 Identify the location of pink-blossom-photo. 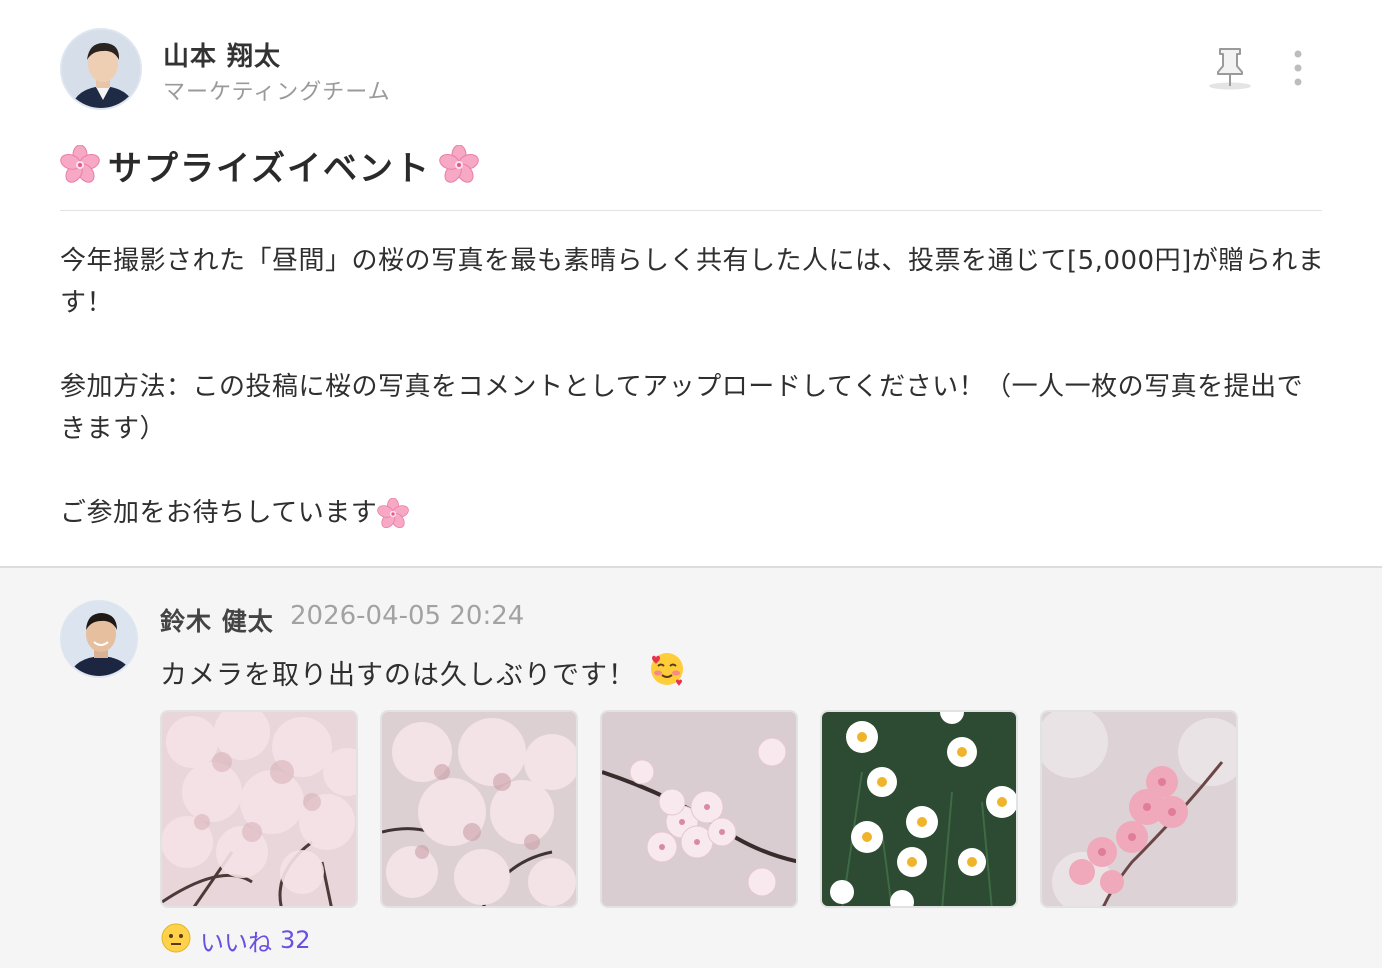
(1139, 809).